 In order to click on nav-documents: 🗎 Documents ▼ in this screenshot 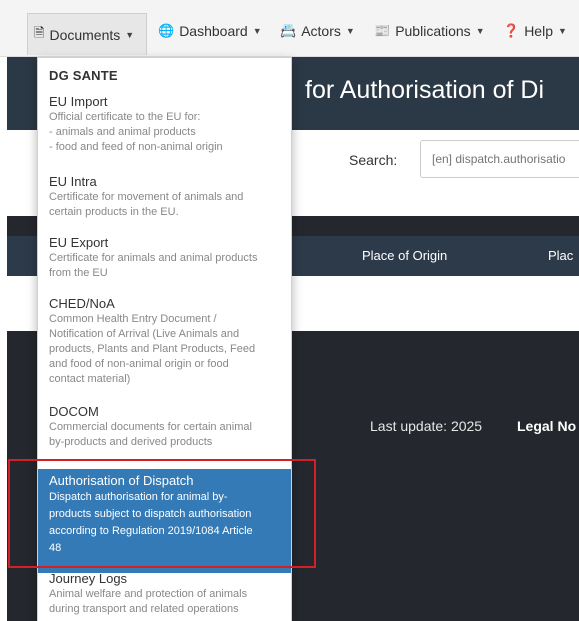, I will do `click(87, 34)`.